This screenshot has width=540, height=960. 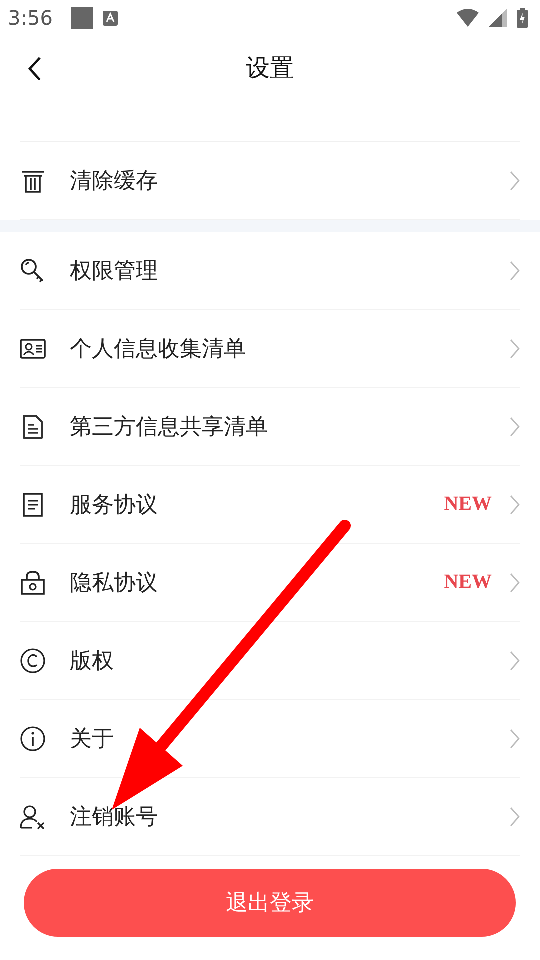 What do you see at coordinates (81, 18) in the screenshot?
I see `notification-icon` at bounding box center [81, 18].